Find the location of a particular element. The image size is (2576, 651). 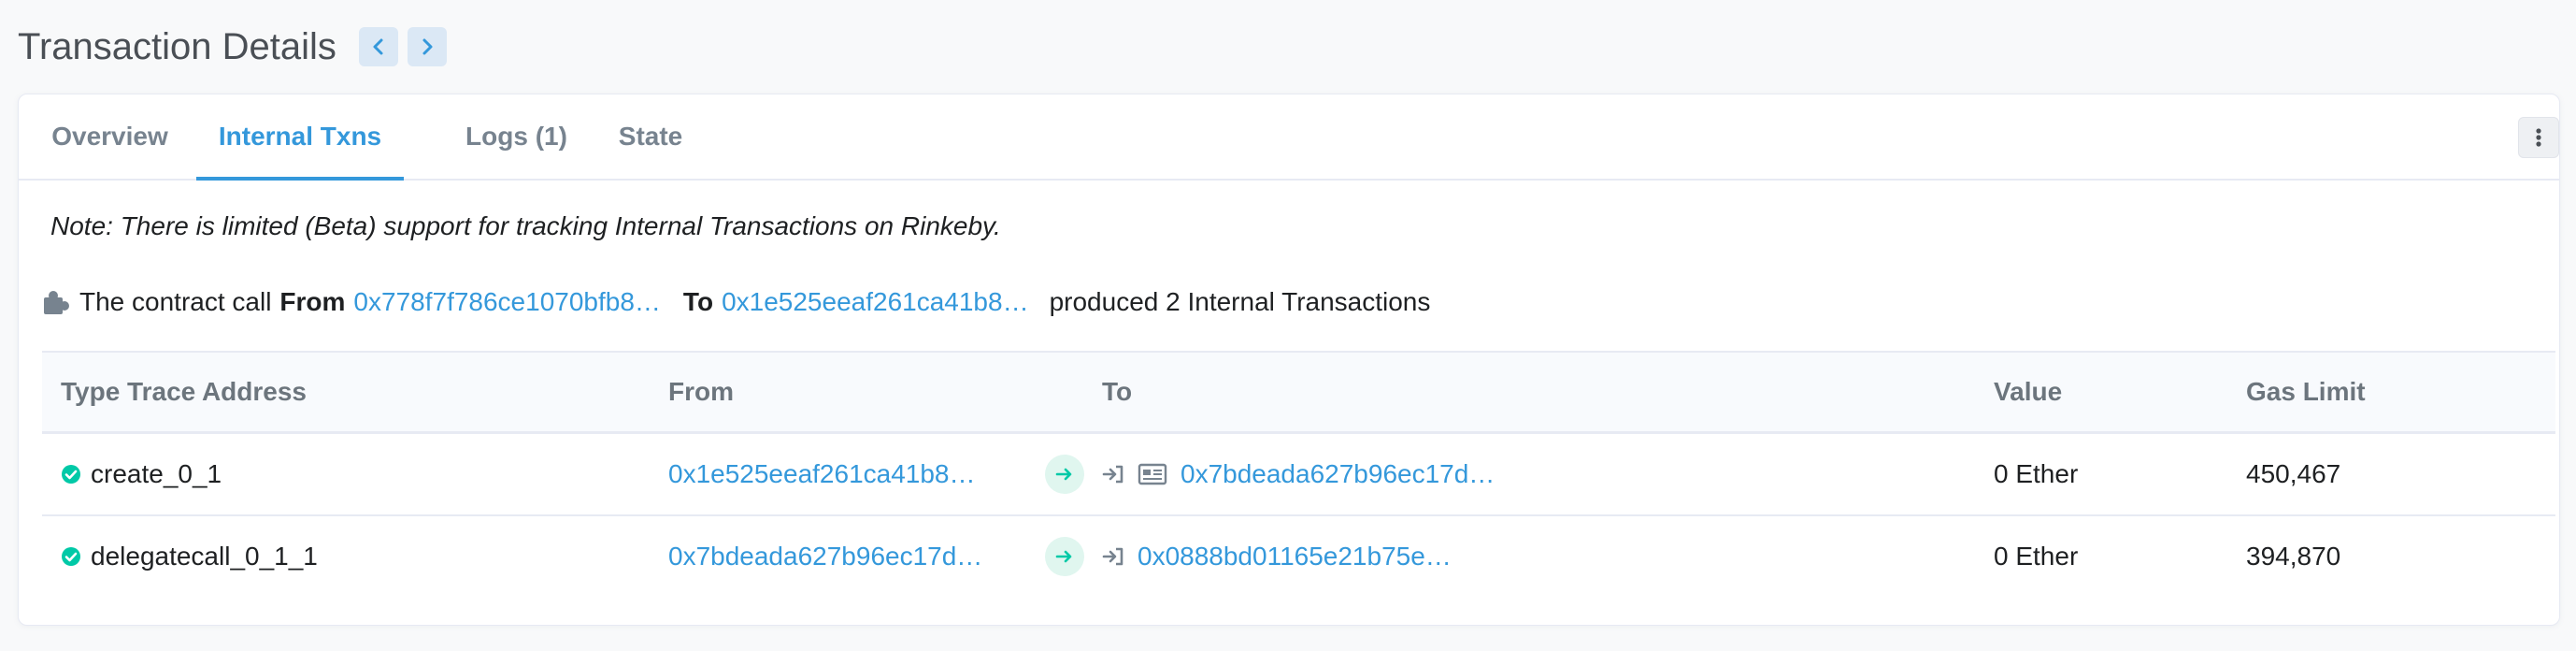

tab-bar: Overview Internal Txns Logs (1) State is located at coordinates (1289, 137).